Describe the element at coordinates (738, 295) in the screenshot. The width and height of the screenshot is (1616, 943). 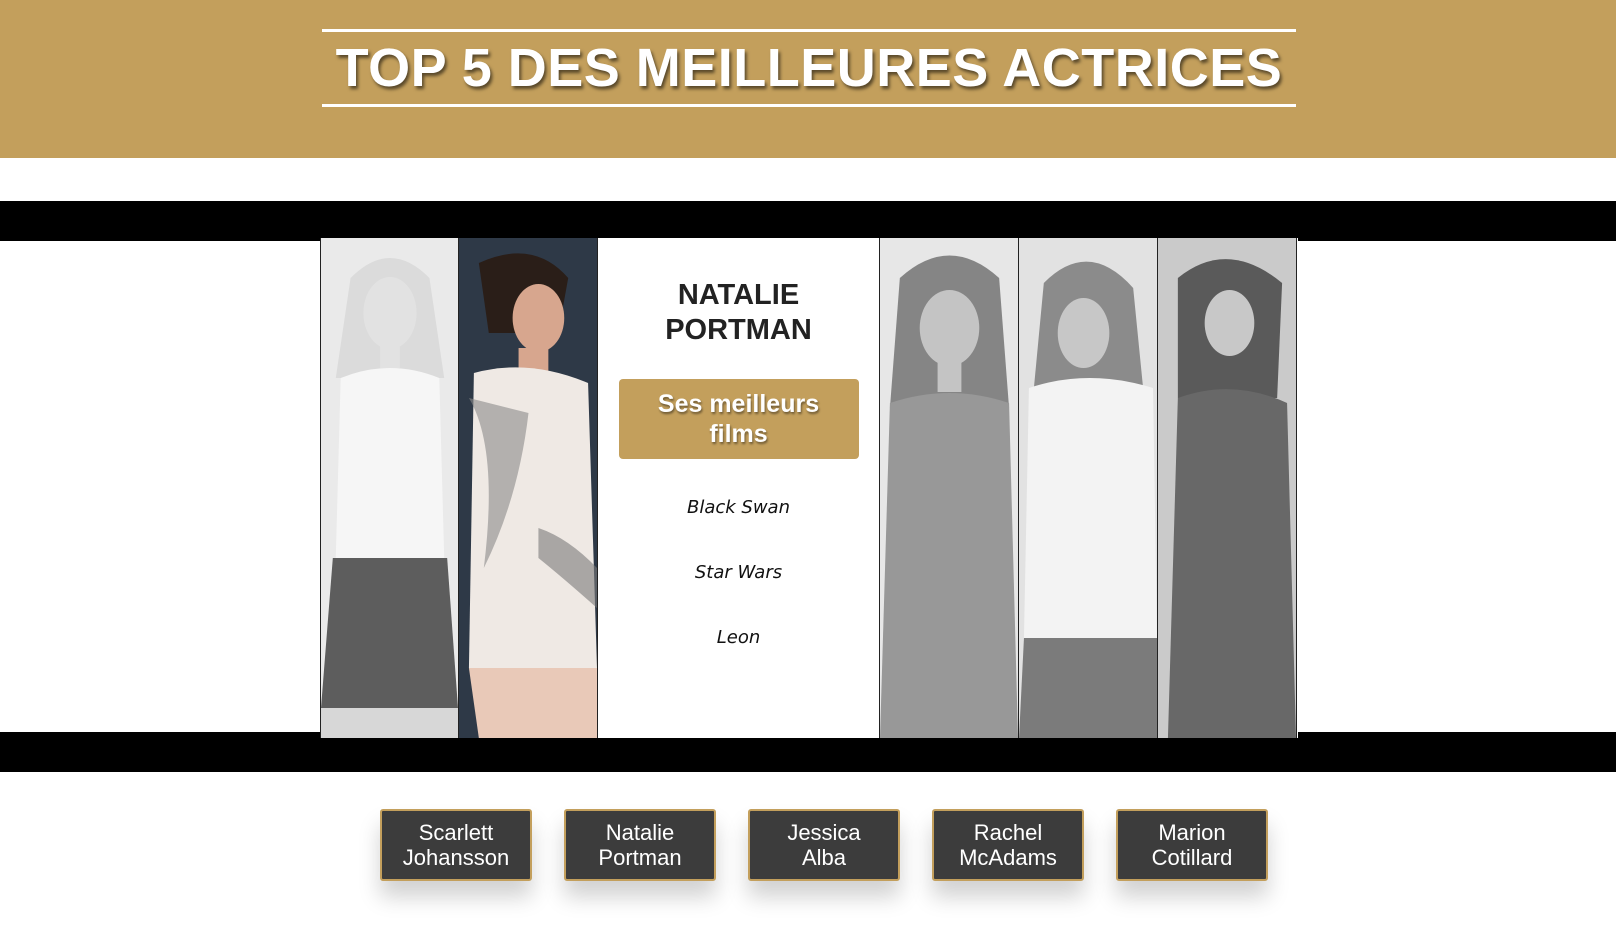
I see `selected-actress-name-line1: NATALIE` at that location.